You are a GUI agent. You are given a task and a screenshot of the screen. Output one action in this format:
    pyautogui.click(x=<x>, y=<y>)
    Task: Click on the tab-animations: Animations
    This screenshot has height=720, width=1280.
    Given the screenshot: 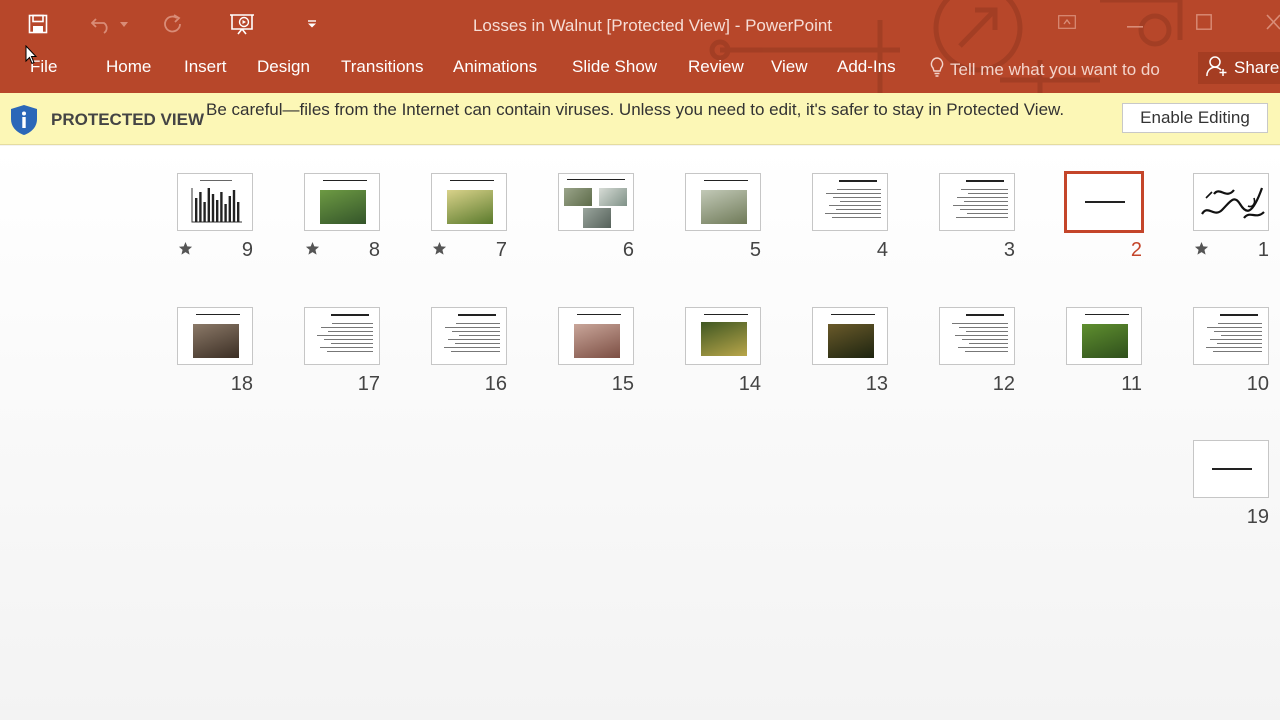 What is the action you would take?
    pyautogui.click(x=495, y=67)
    